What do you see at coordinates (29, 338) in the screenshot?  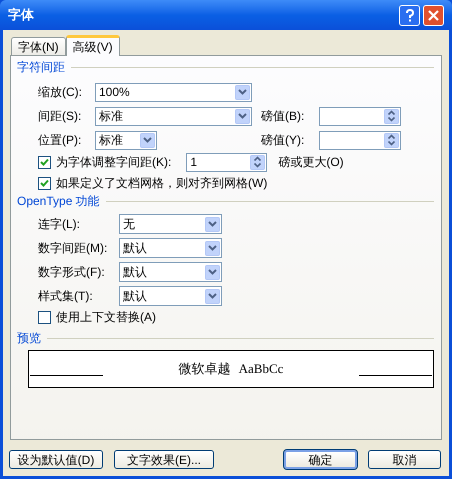 I see `section-heading: 预览` at bounding box center [29, 338].